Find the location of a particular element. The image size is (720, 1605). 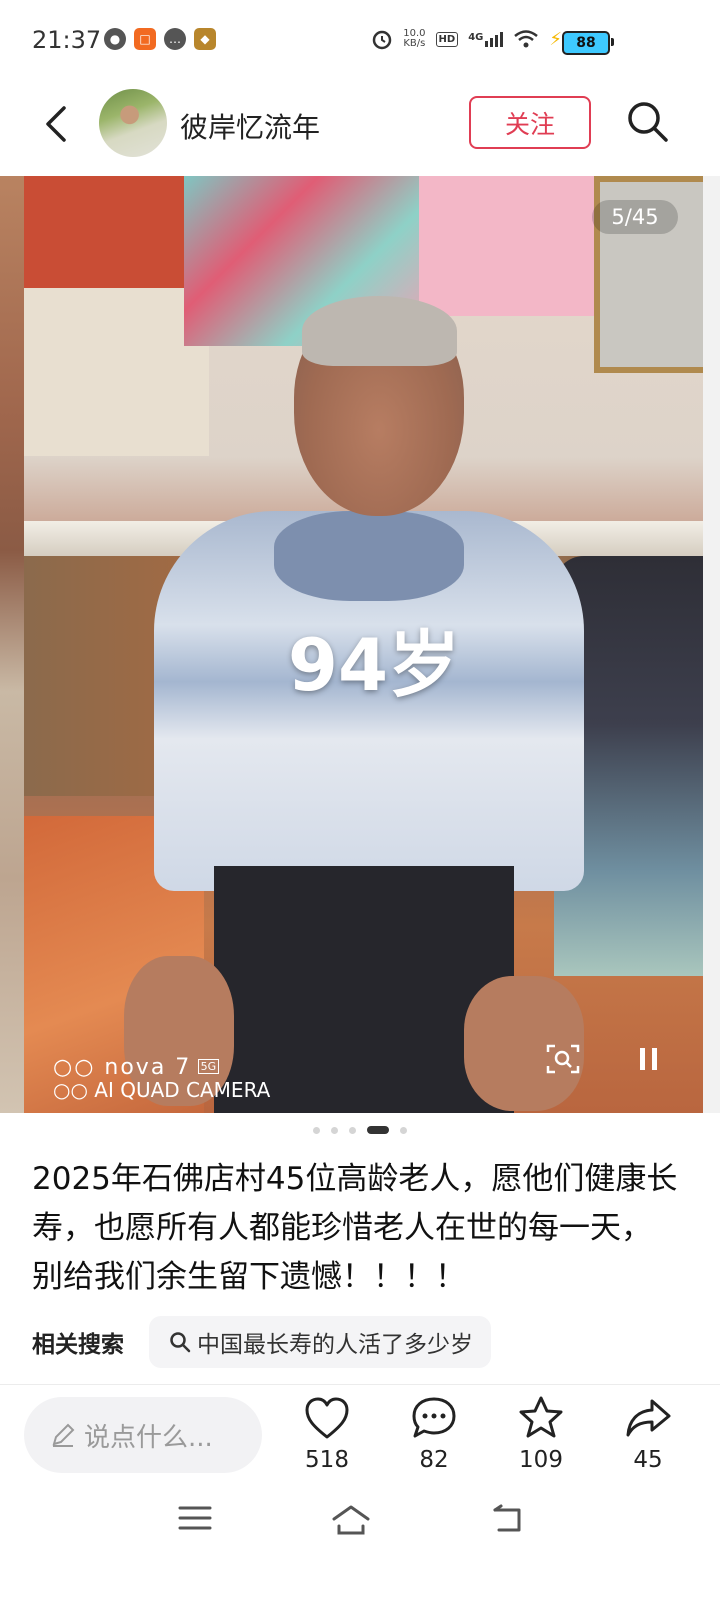

photo-person-hair is located at coordinates (379, 331).